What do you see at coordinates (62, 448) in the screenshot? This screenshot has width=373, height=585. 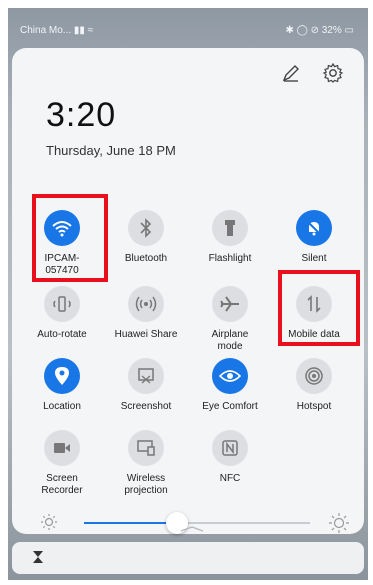 I see `video-camera-icon` at bounding box center [62, 448].